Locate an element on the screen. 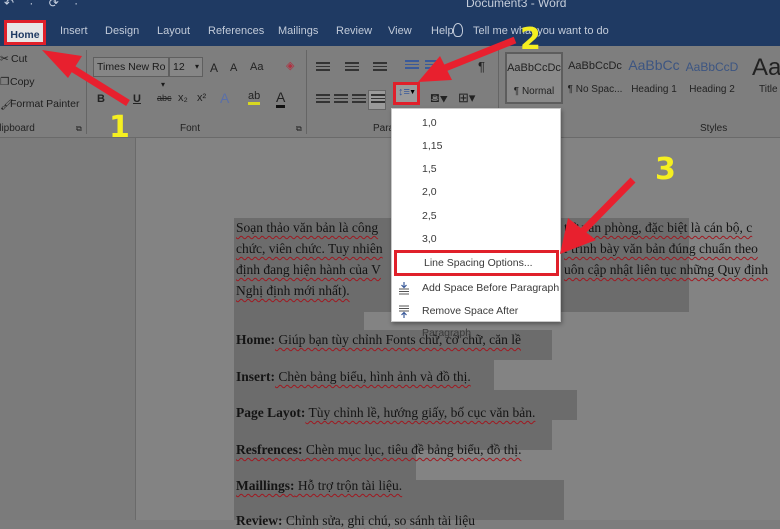 The width and height of the screenshot is (780, 529). tab-layout: Layout is located at coordinates (173, 31).